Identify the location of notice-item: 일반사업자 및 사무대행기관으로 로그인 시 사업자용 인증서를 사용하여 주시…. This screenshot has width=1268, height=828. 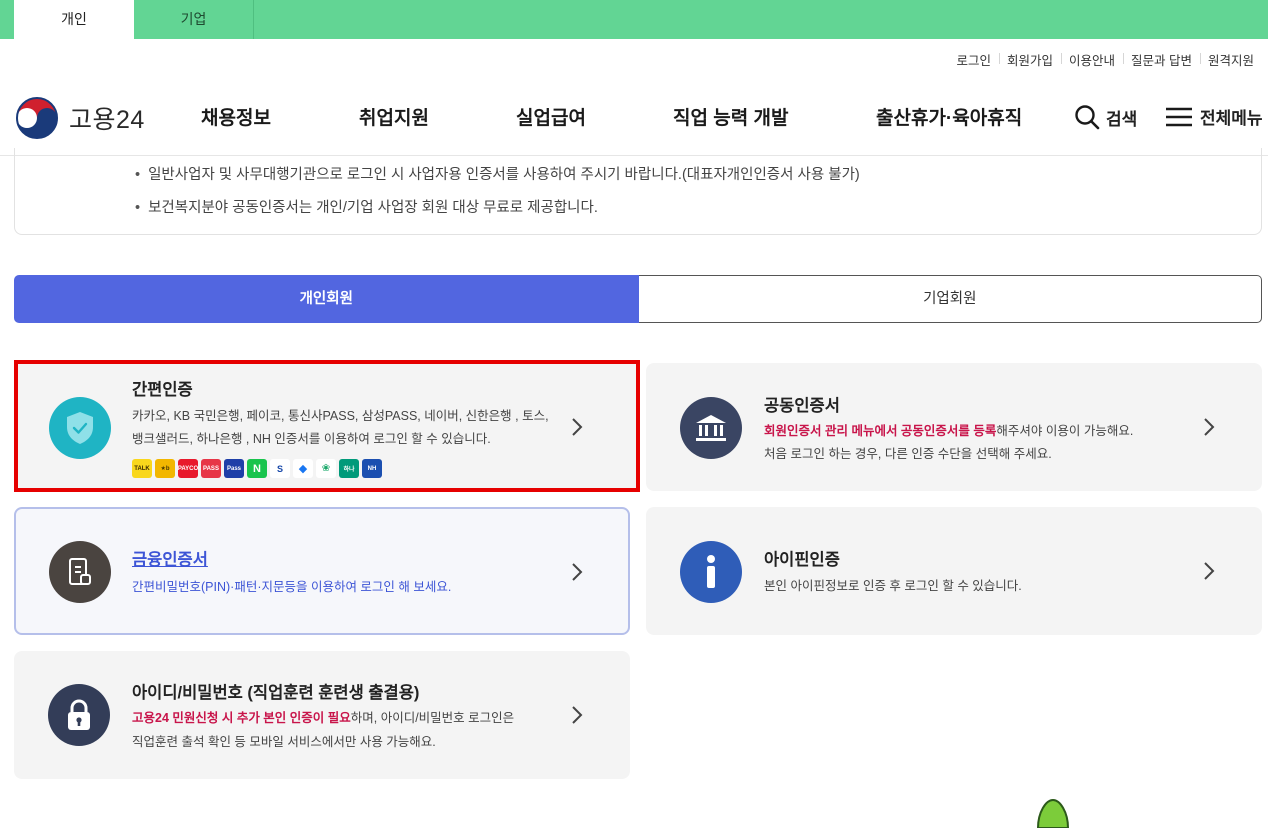
(497, 173).